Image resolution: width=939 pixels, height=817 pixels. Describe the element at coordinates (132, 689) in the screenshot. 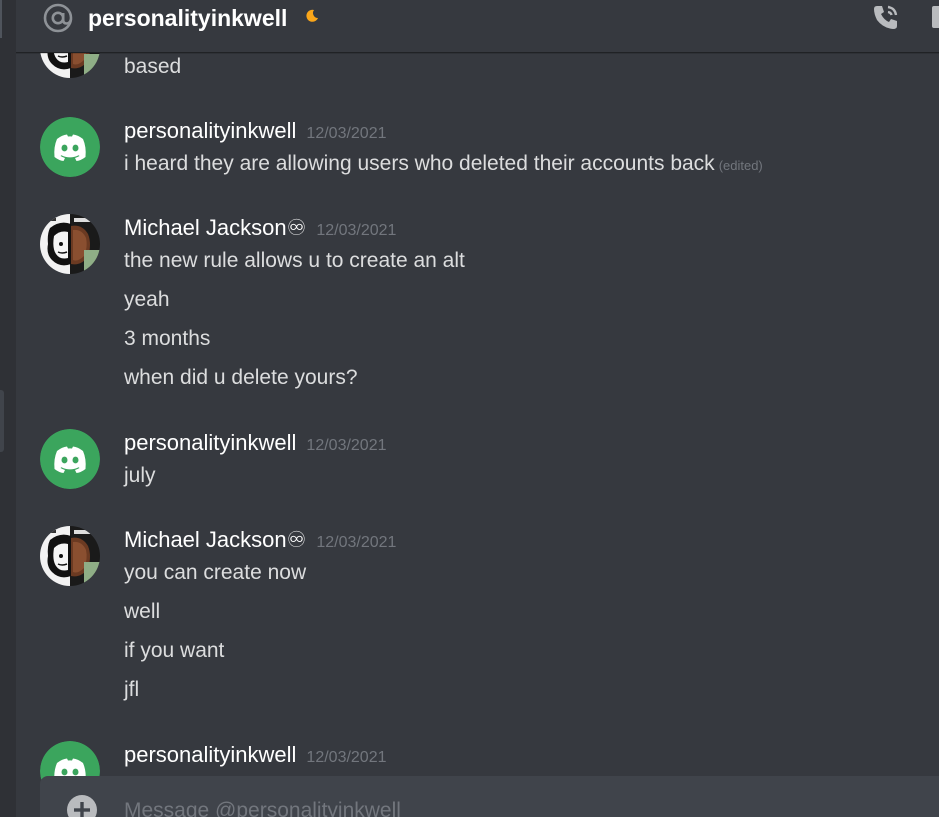

I see `message-text: jfl` at that location.